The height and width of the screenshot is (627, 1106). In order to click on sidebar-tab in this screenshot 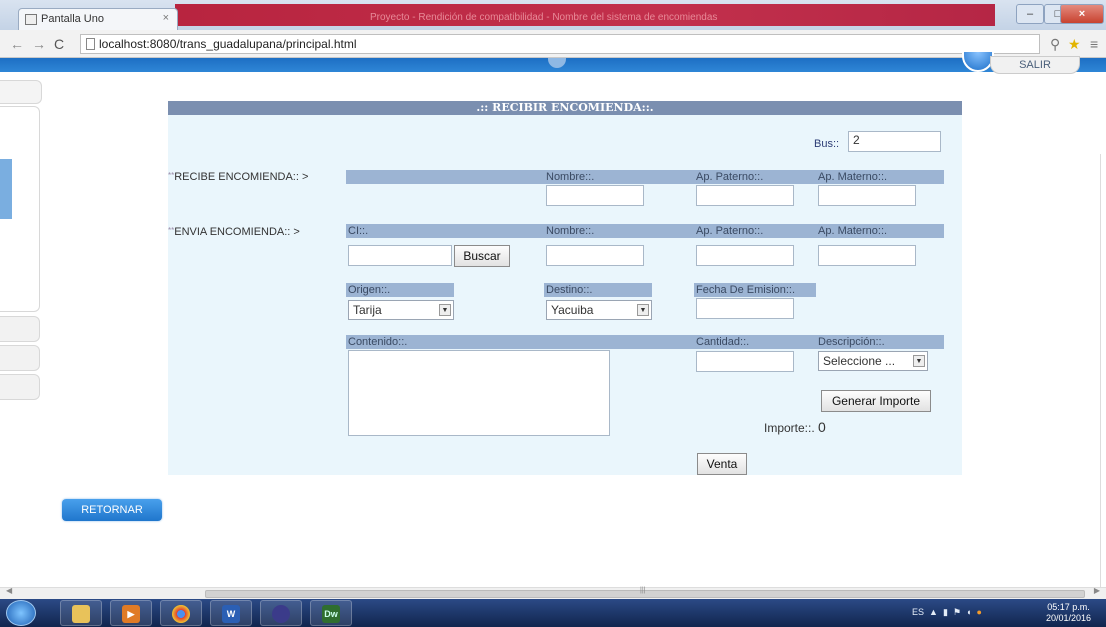, I will do `click(21, 92)`.